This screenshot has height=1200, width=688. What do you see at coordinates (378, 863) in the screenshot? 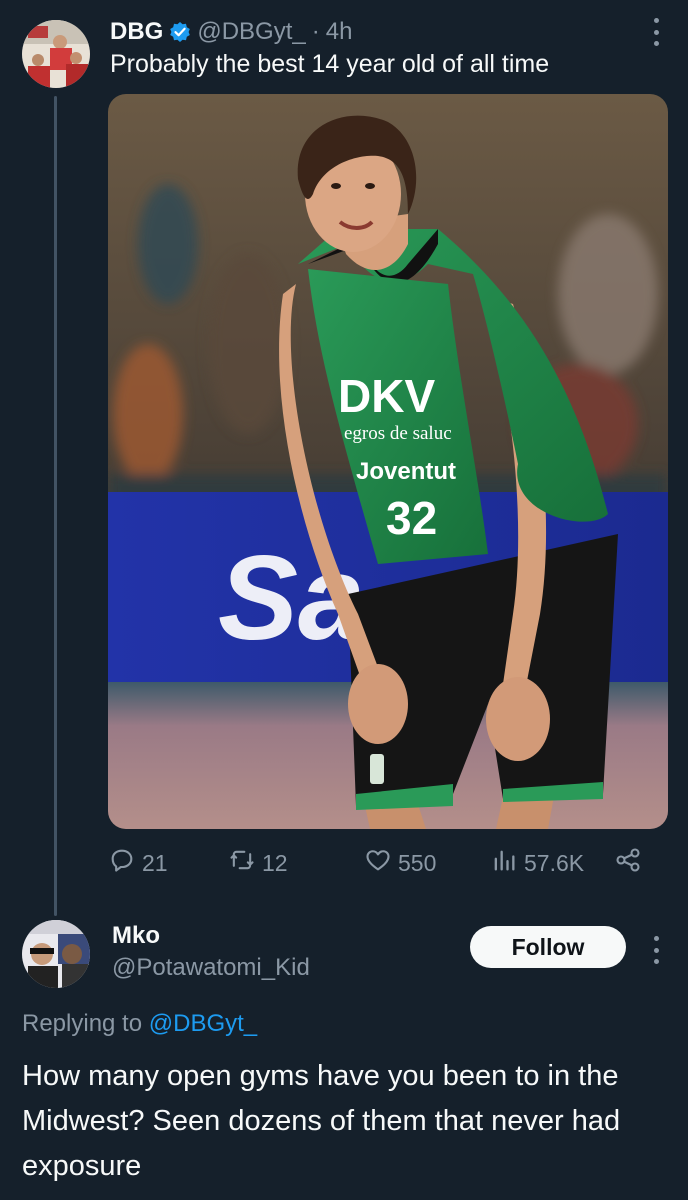
I see `like-icon` at bounding box center [378, 863].